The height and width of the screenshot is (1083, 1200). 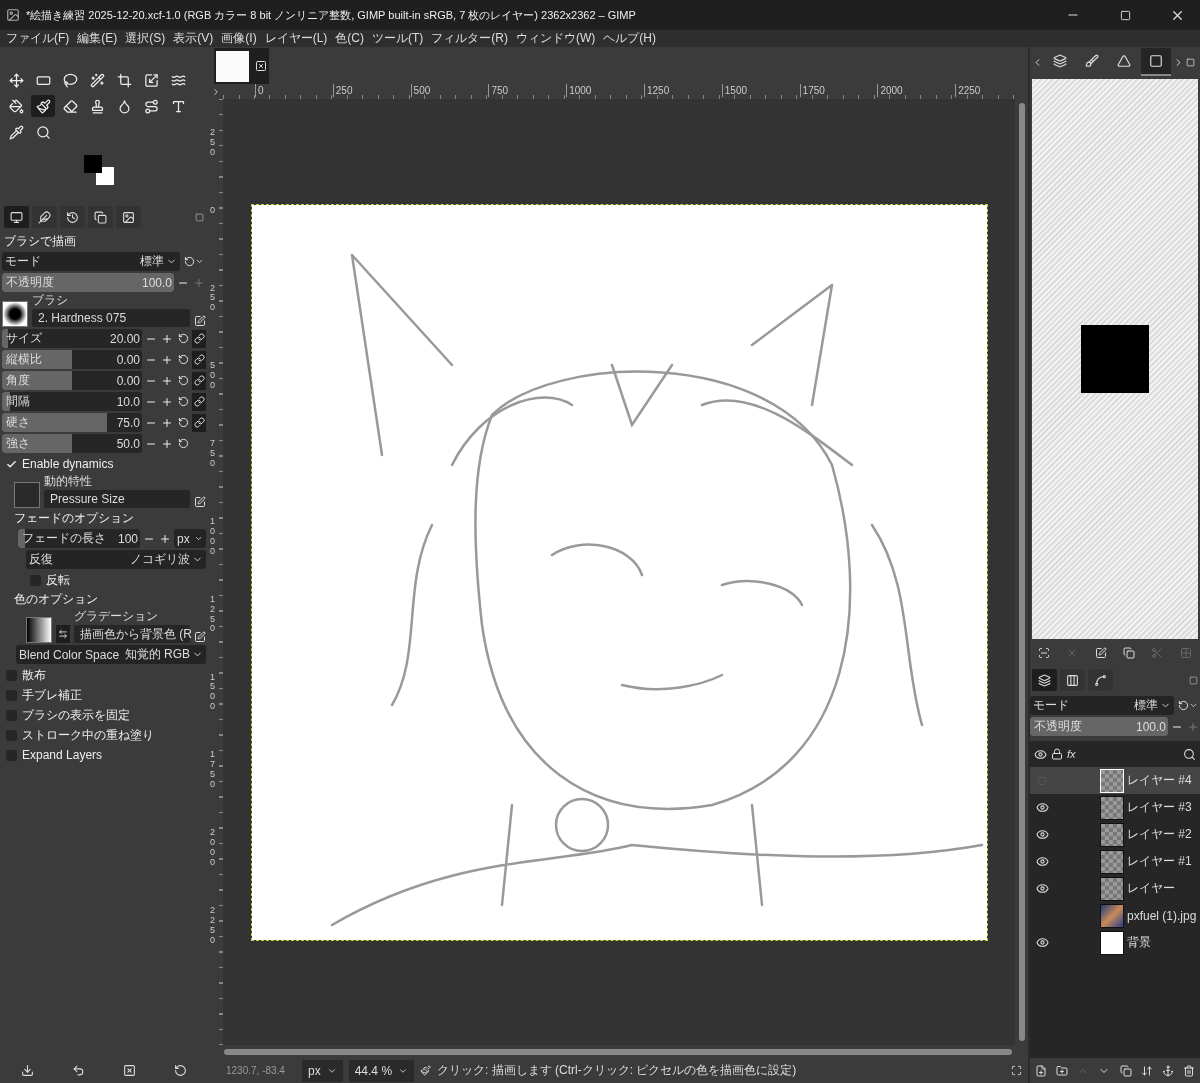 I want to click on search-icon, so click(x=1189, y=754).